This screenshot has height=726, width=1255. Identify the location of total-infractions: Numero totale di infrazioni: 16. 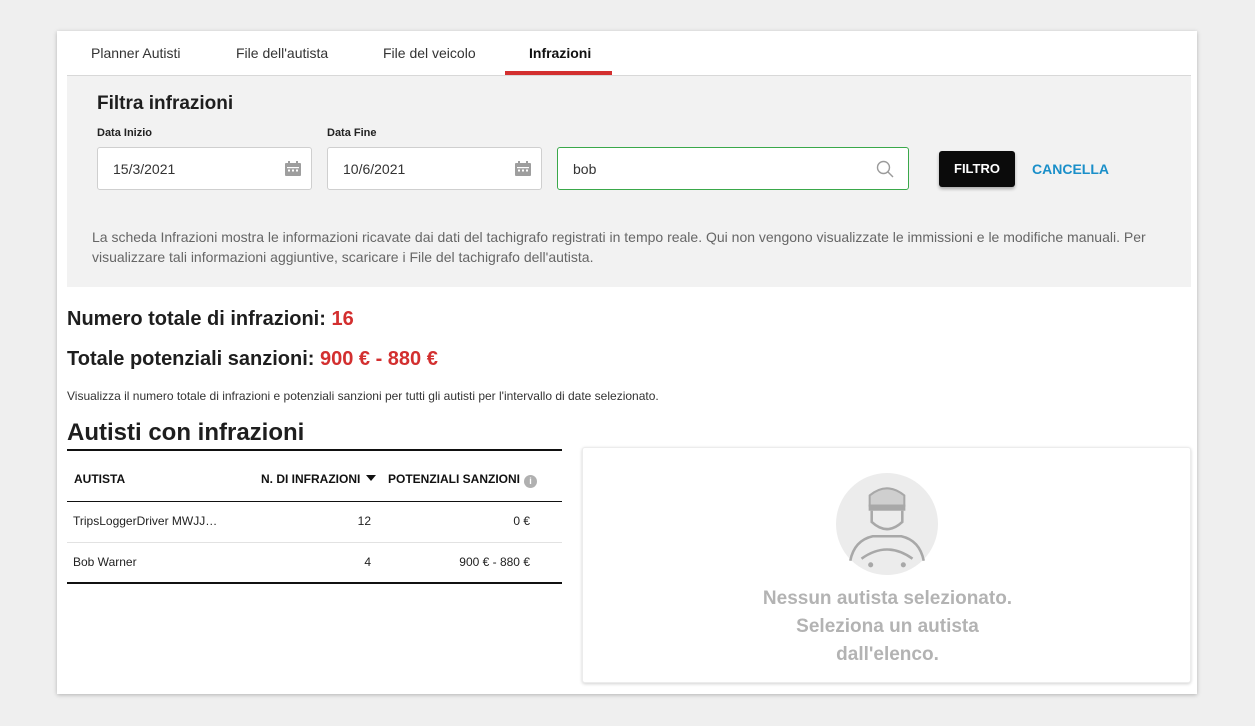
(210, 319).